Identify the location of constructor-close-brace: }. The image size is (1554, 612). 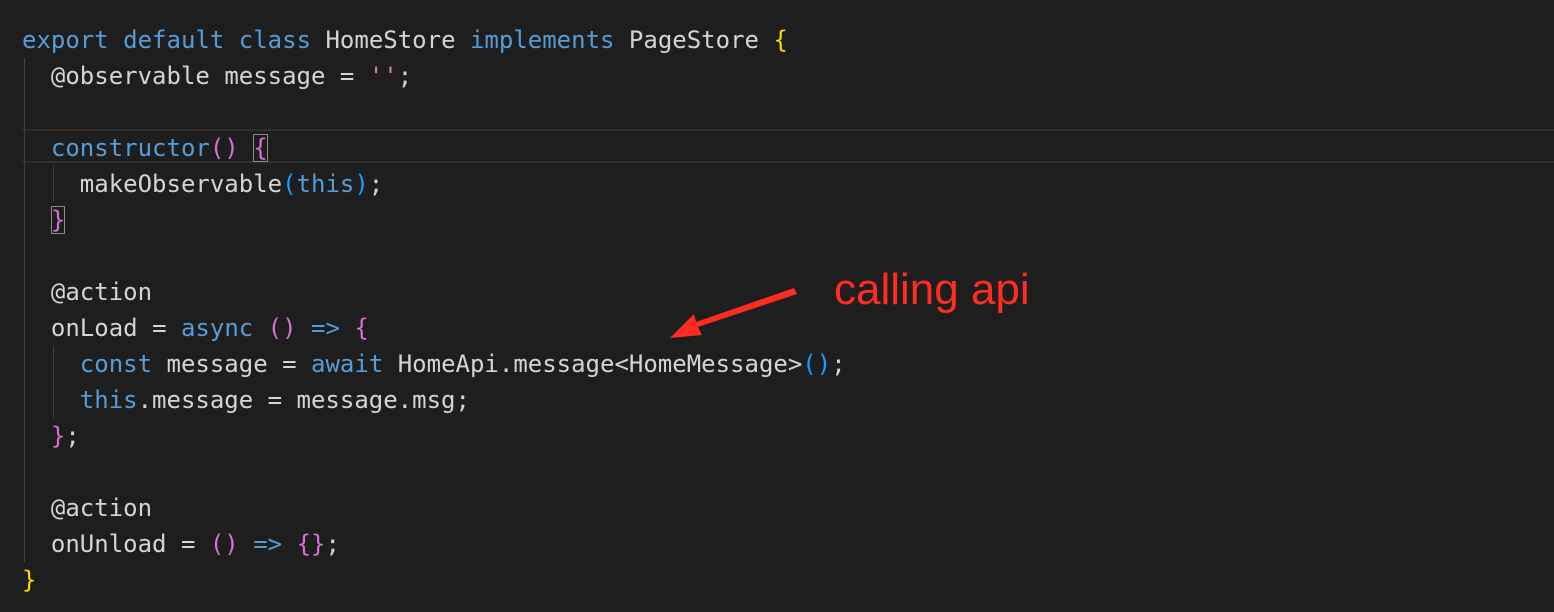
(58, 220).